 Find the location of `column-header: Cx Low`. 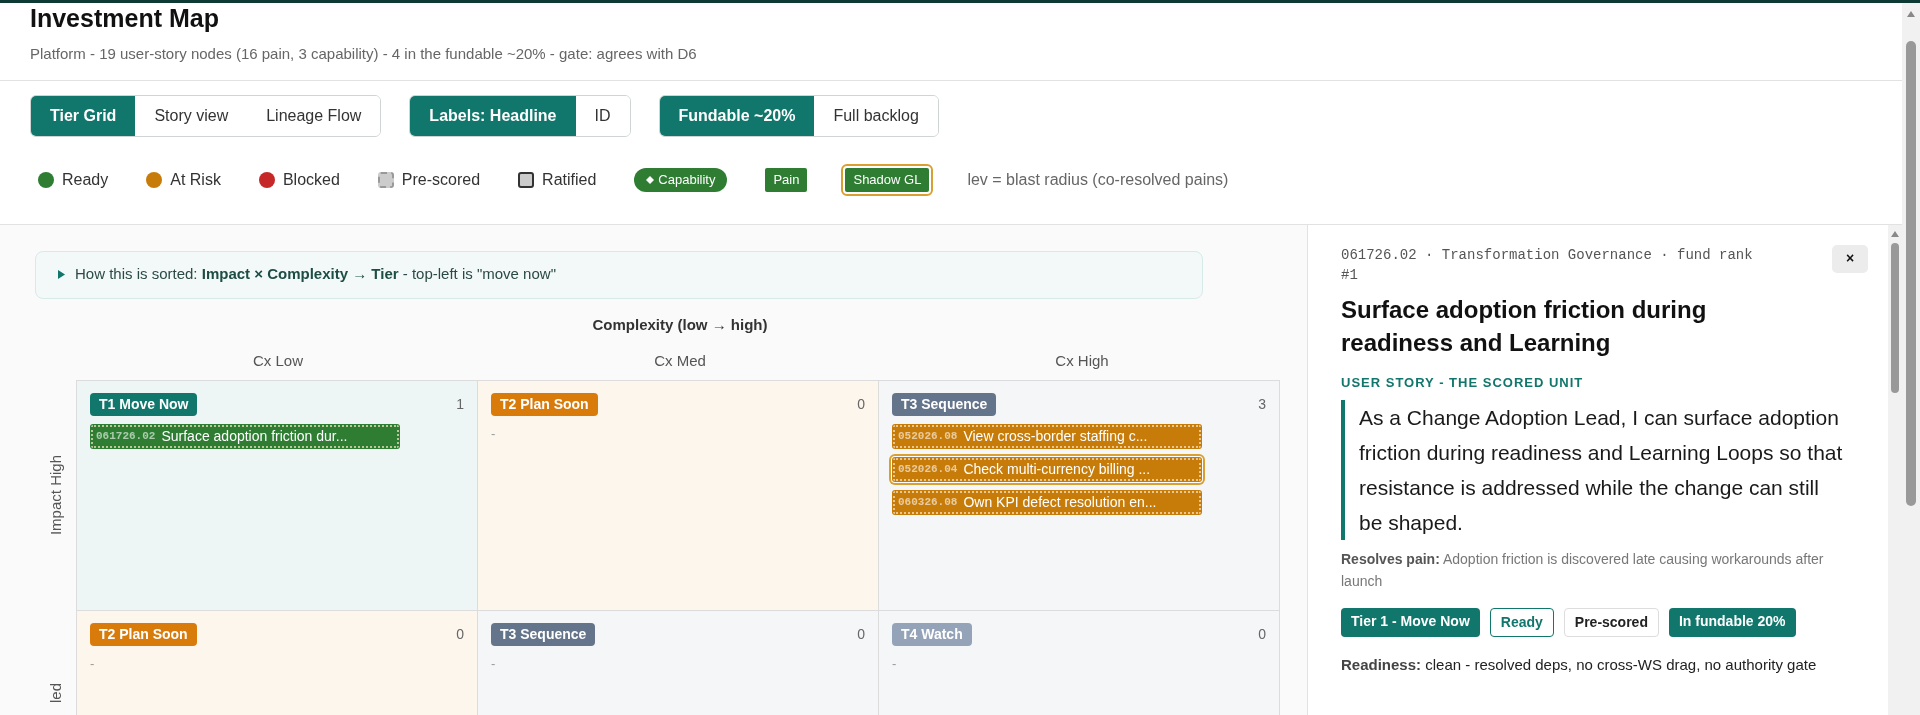

column-header: Cx Low is located at coordinates (278, 360).